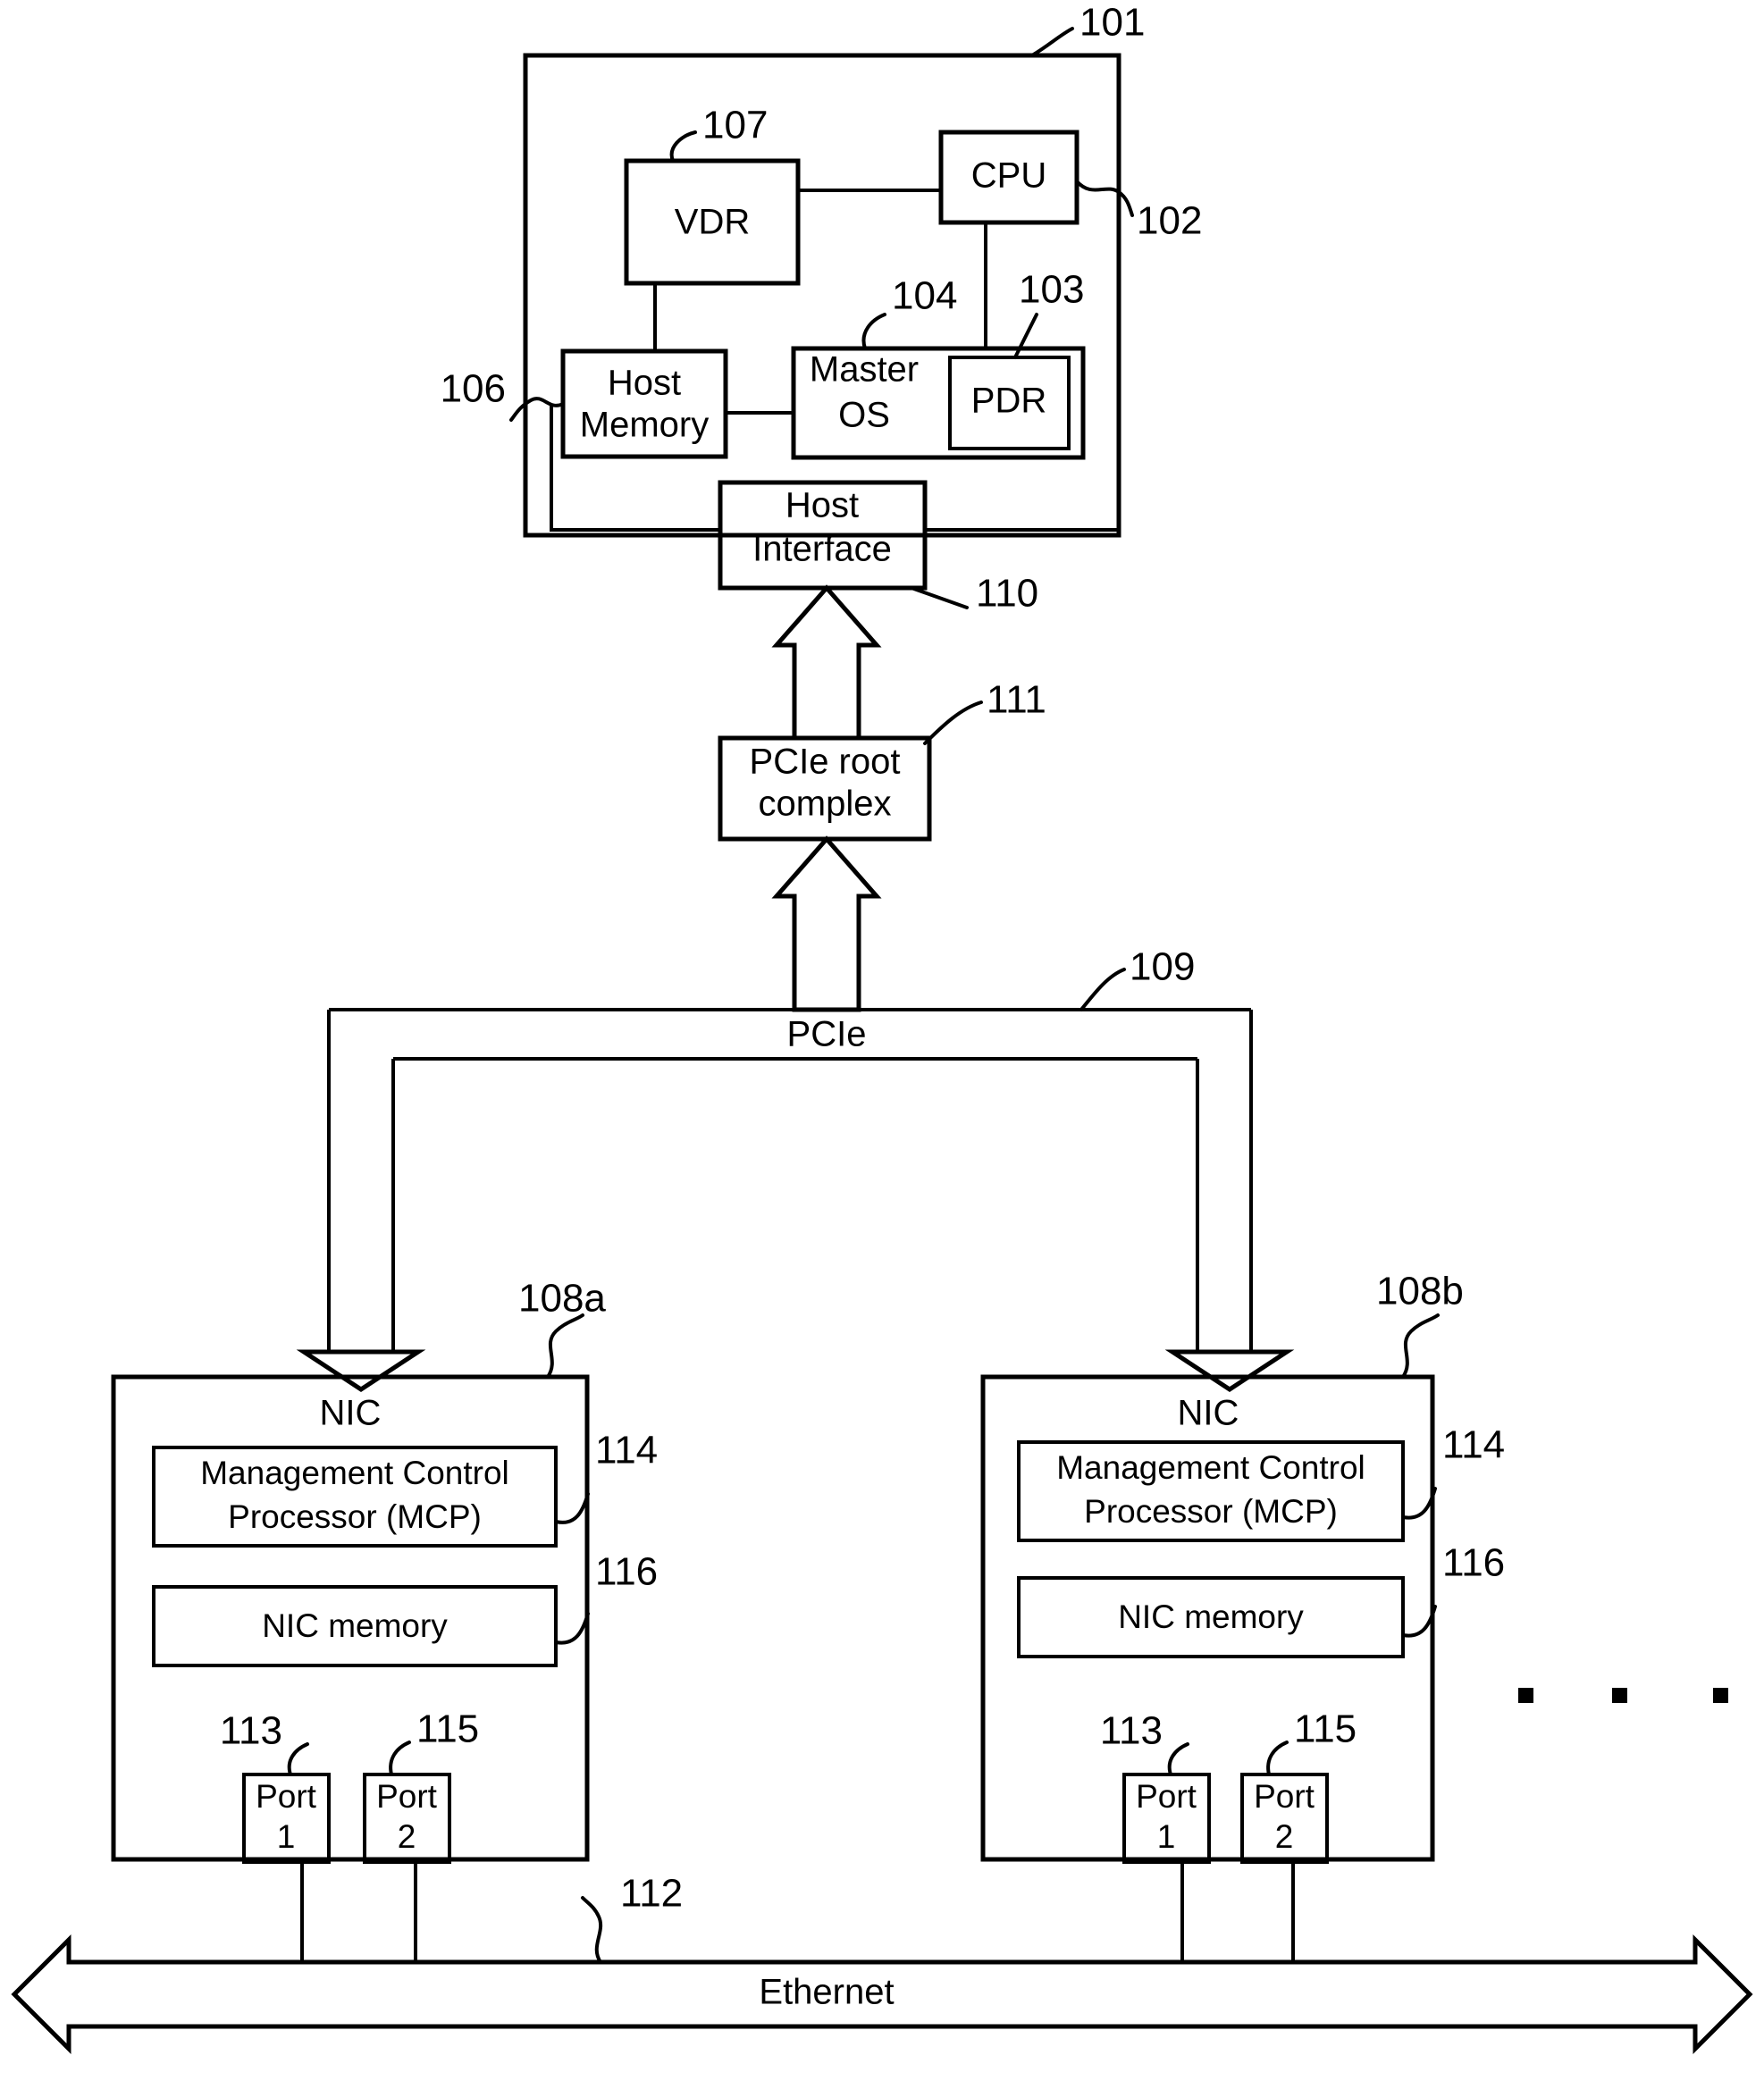  Describe the element at coordinates (1007, 594) in the screenshot. I see `ref-label-110: 110` at that location.